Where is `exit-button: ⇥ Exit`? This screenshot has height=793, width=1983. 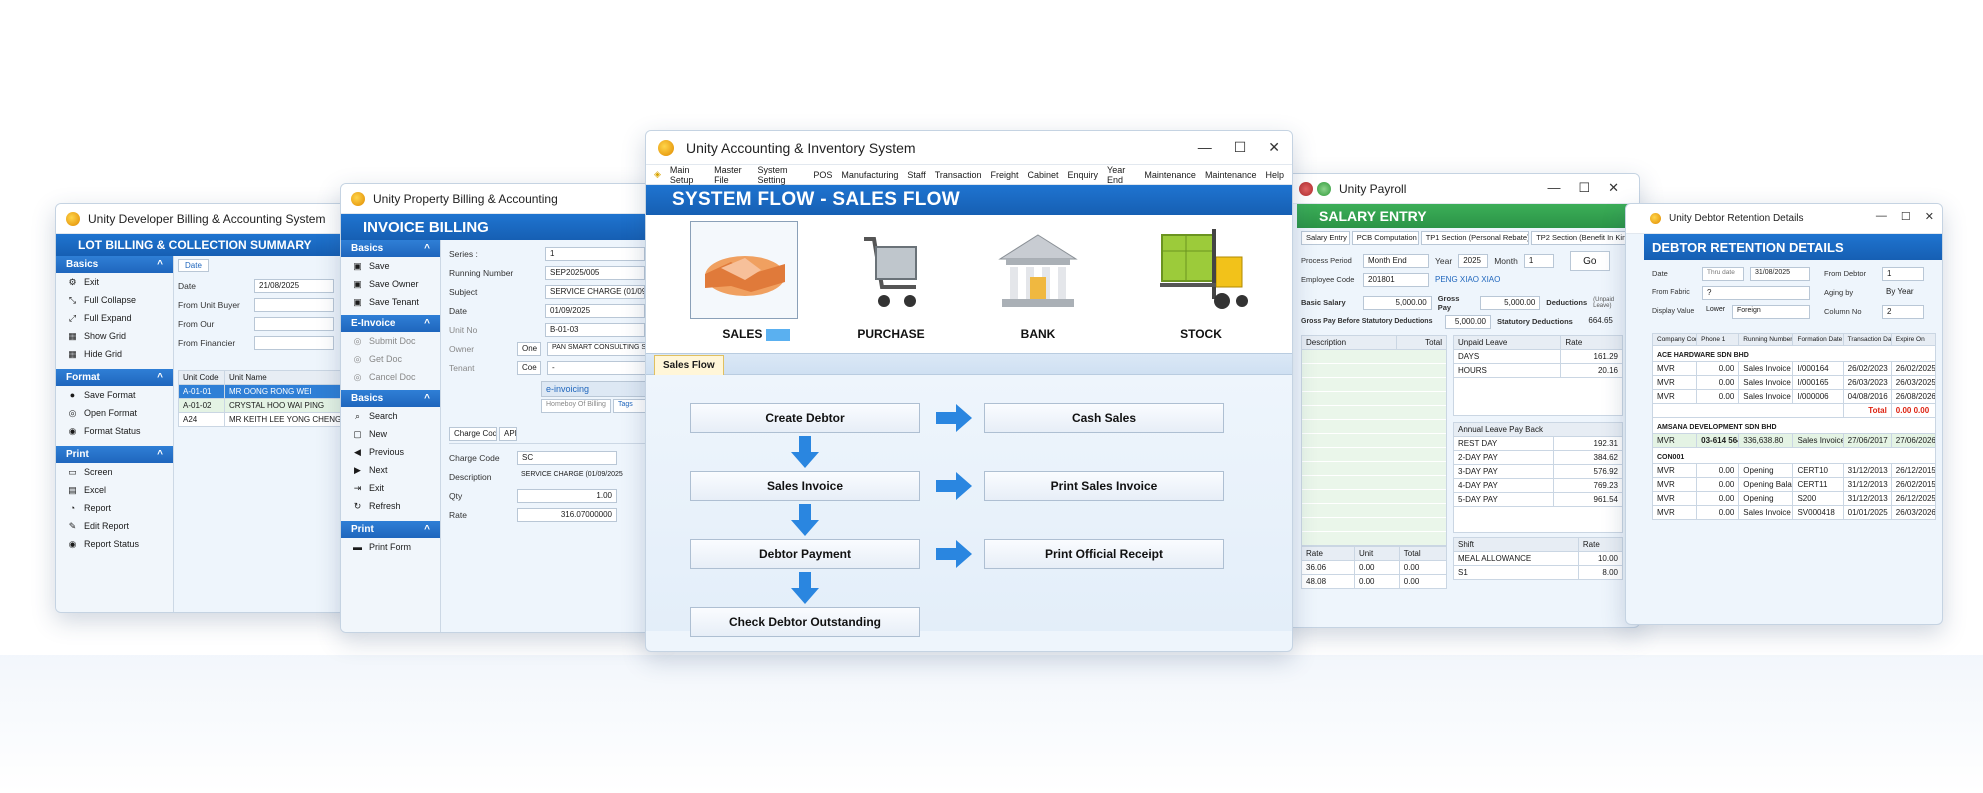 exit-button: ⇥ Exit is located at coordinates (390, 488).